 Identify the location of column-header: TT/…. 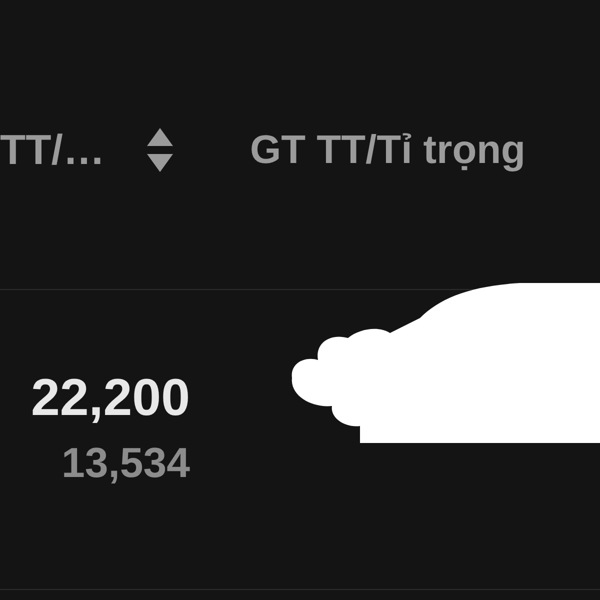
(52, 149).